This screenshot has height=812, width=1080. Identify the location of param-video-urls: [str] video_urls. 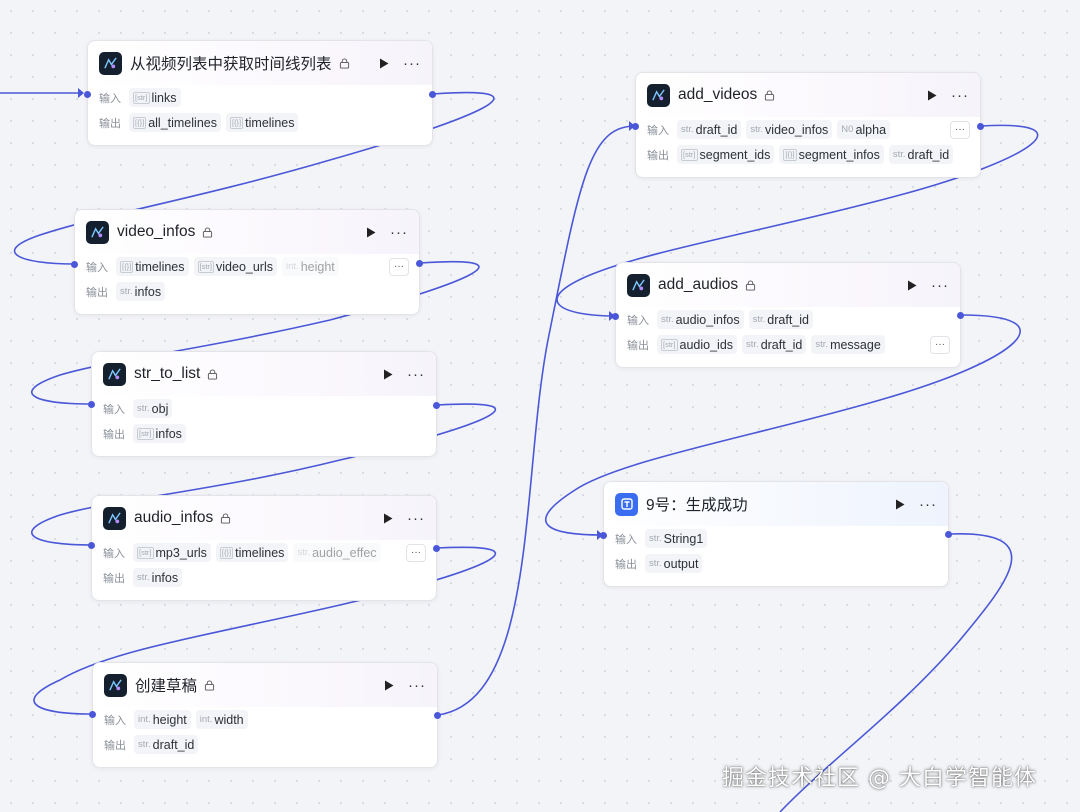
(235, 266).